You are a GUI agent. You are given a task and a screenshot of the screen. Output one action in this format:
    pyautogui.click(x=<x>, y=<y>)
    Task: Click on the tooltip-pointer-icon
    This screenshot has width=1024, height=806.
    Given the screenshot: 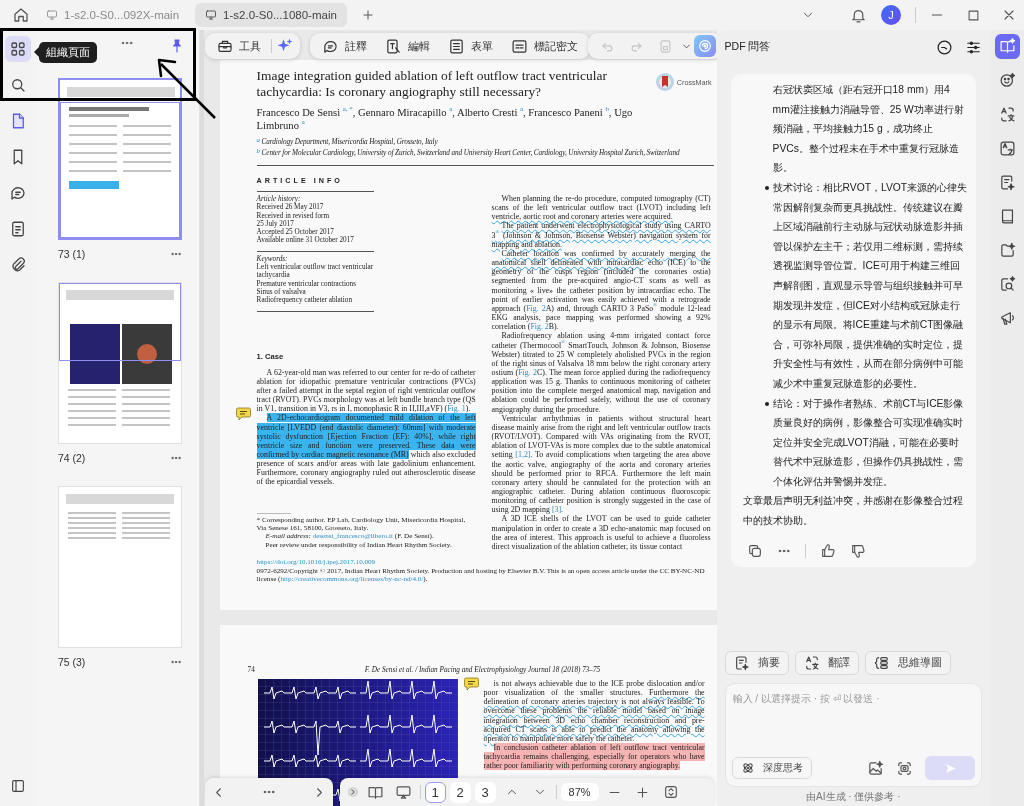 What is the action you would take?
    pyautogui.click(x=36, y=52)
    